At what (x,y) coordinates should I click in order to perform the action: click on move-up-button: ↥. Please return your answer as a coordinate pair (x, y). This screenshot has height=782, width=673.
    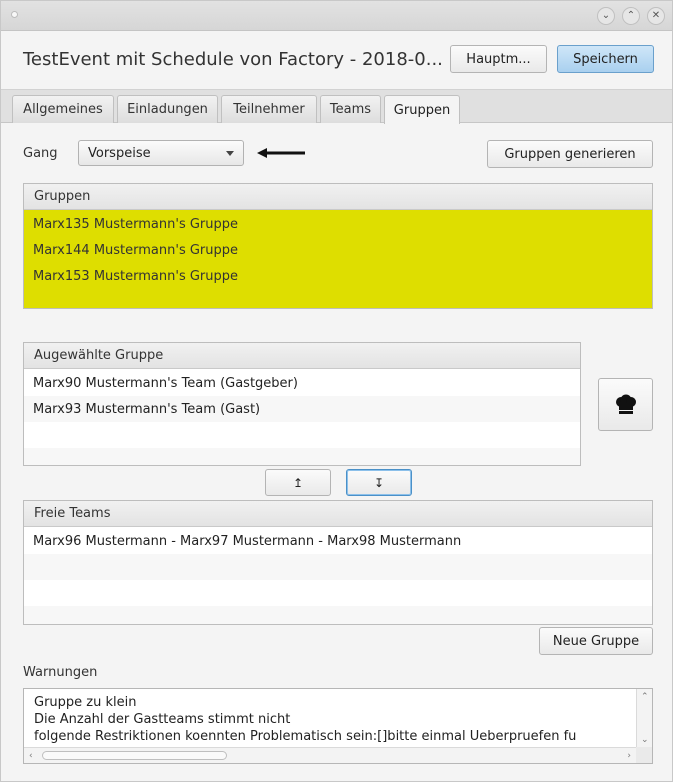
    Looking at the image, I should click on (298, 482).